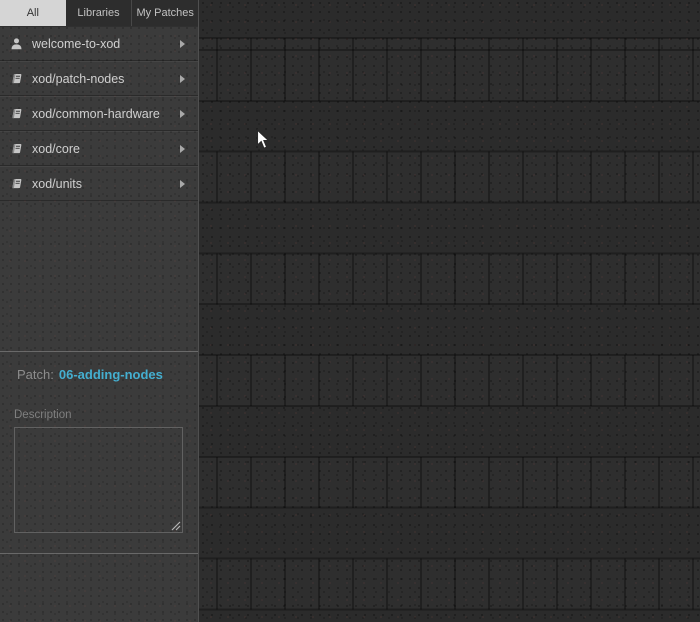 The image size is (700, 622). I want to click on browser-item-label: xod/core, so click(56, 148).